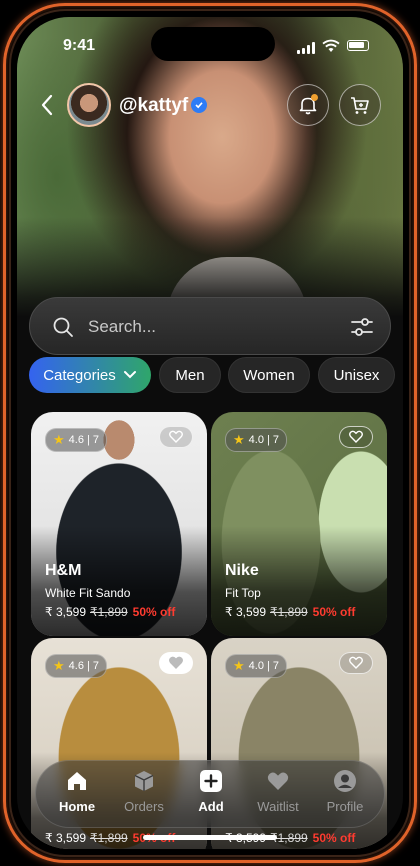  What do you see at coordinates (362, 327) in the screenshot?
I see `filter-icon` at bounding box center [362, 327].